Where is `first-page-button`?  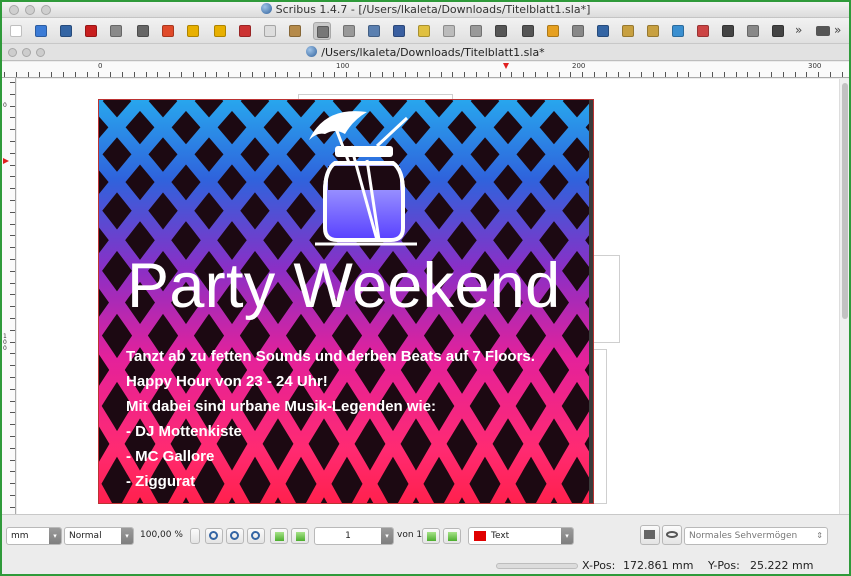 first-page-button is located at coordinates (279, 536).